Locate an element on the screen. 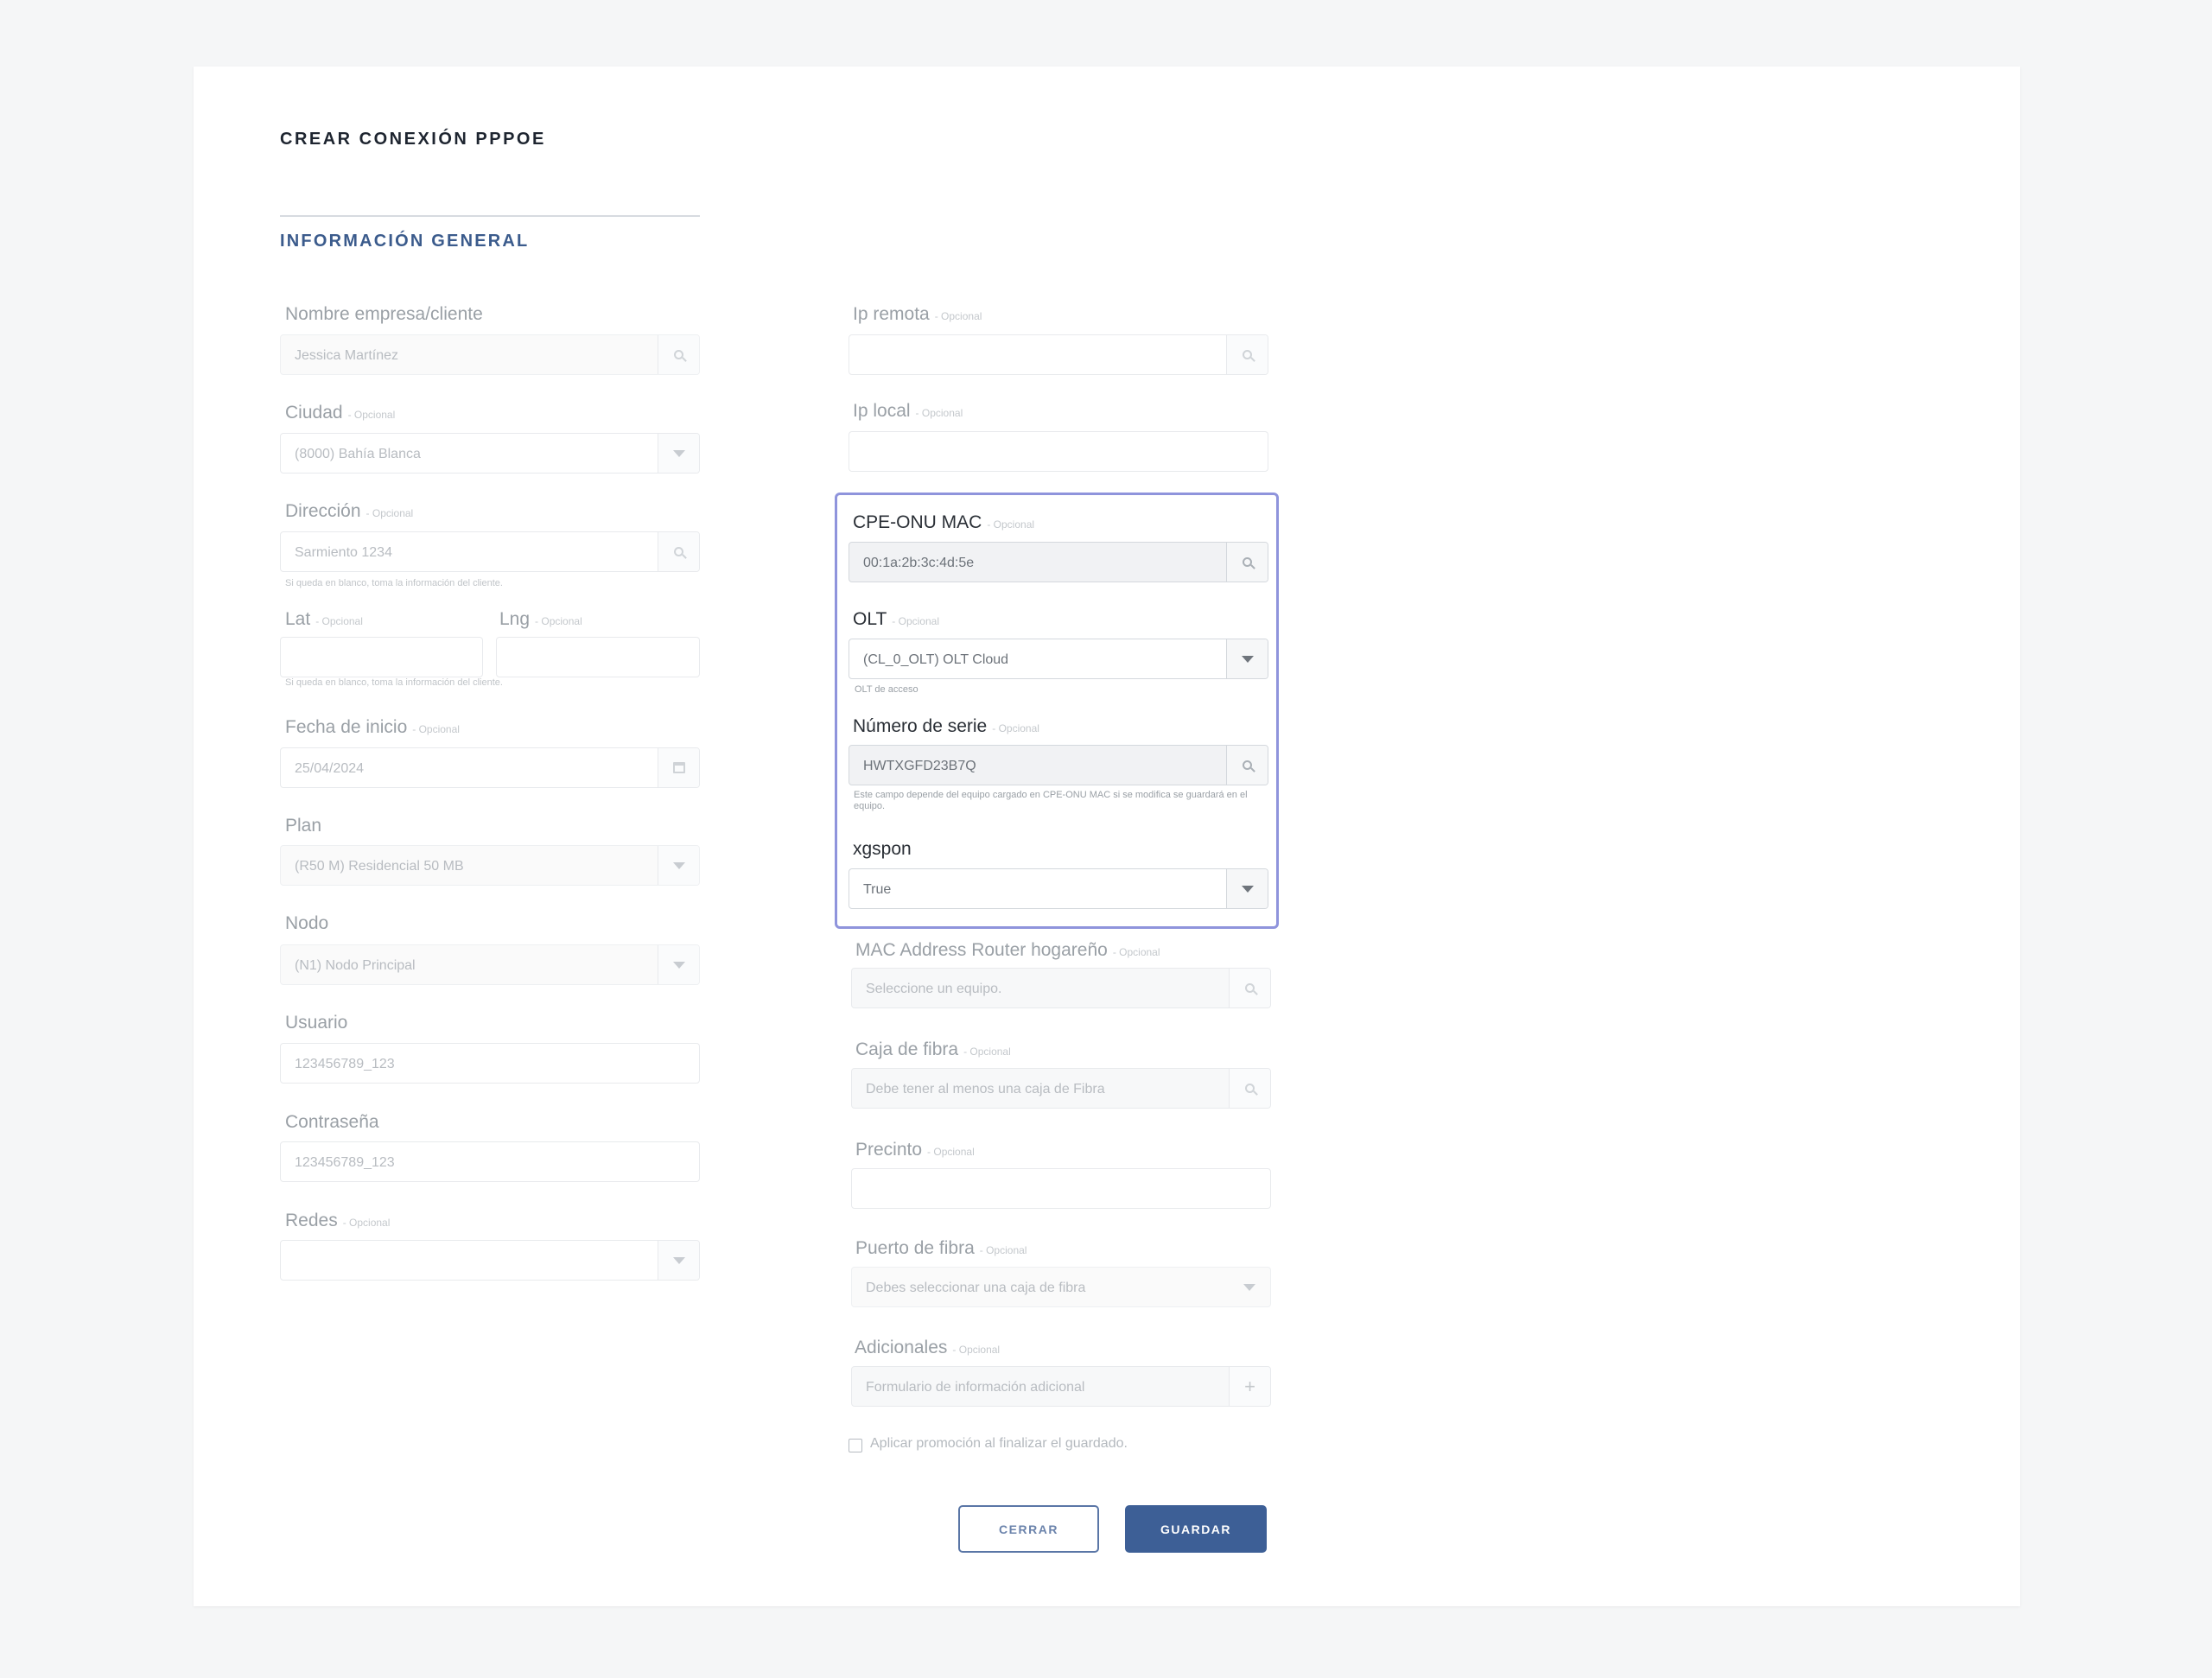  serie-label: Número de serie - Opcional is located at coordinates (946, 726).